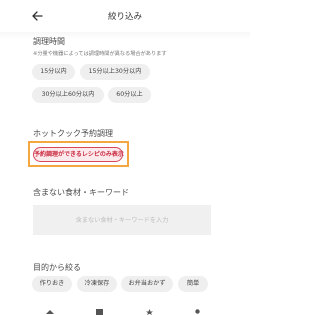 This screenshot has height=315, width=320. What do you see at coordinates (129, 95) in the screenshot?
I see `chip-time-60: 60分以上` at bounding box center [129, 95].